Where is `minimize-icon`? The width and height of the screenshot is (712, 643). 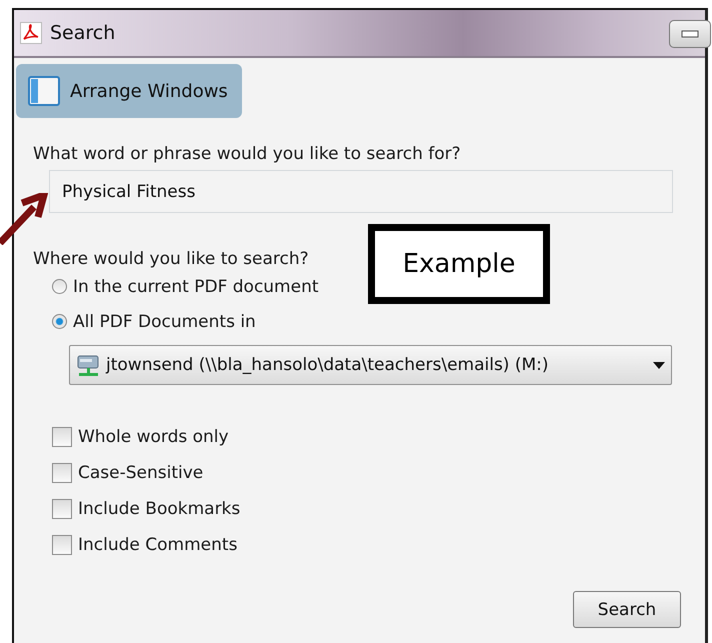 minimize-icon is located at coordinates (690, 34).